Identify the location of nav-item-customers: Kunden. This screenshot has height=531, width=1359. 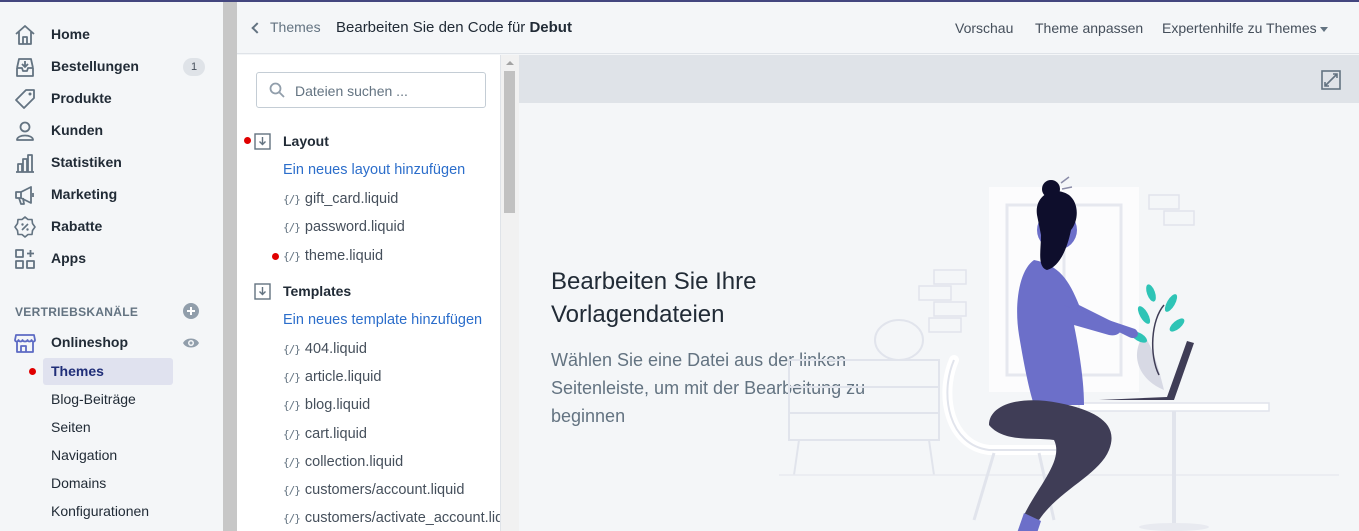
(111, 130).